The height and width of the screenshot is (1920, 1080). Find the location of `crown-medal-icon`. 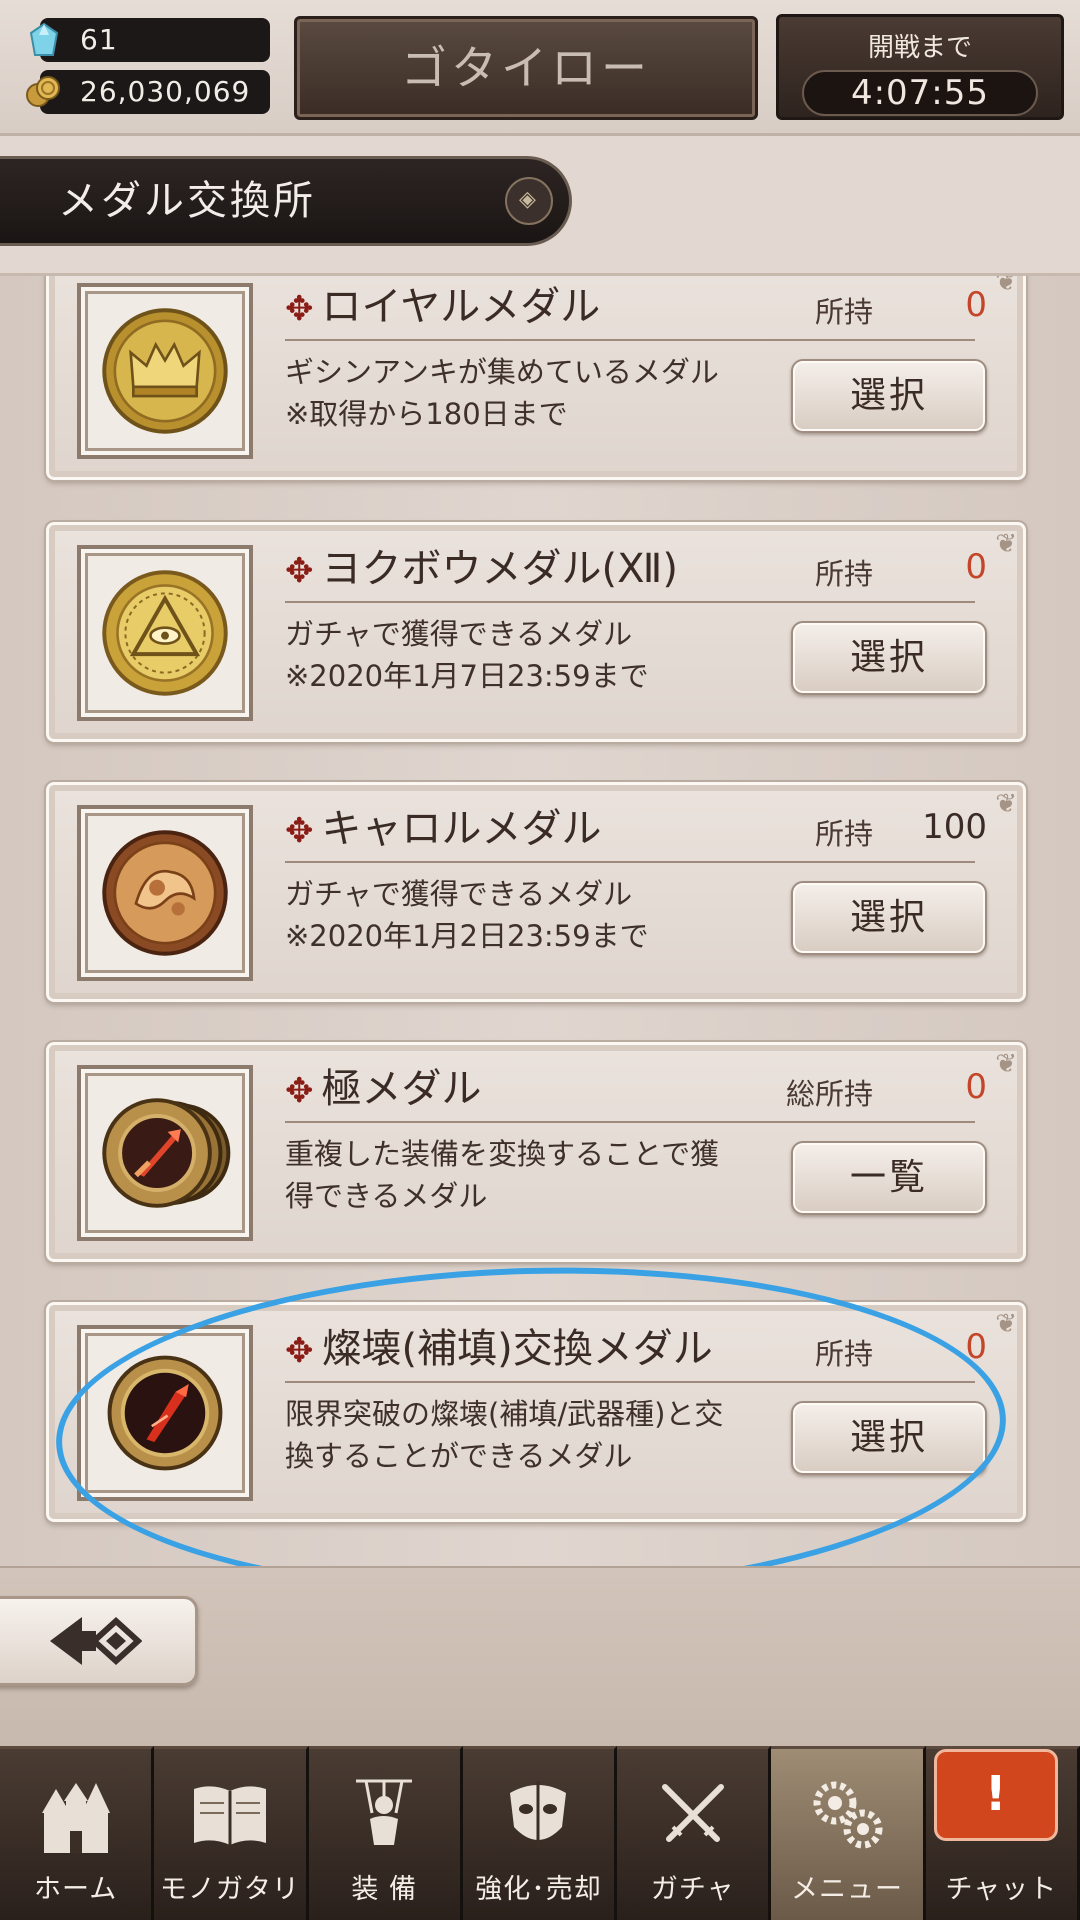

crown-medal-icon is located at coordinates (165, 371).